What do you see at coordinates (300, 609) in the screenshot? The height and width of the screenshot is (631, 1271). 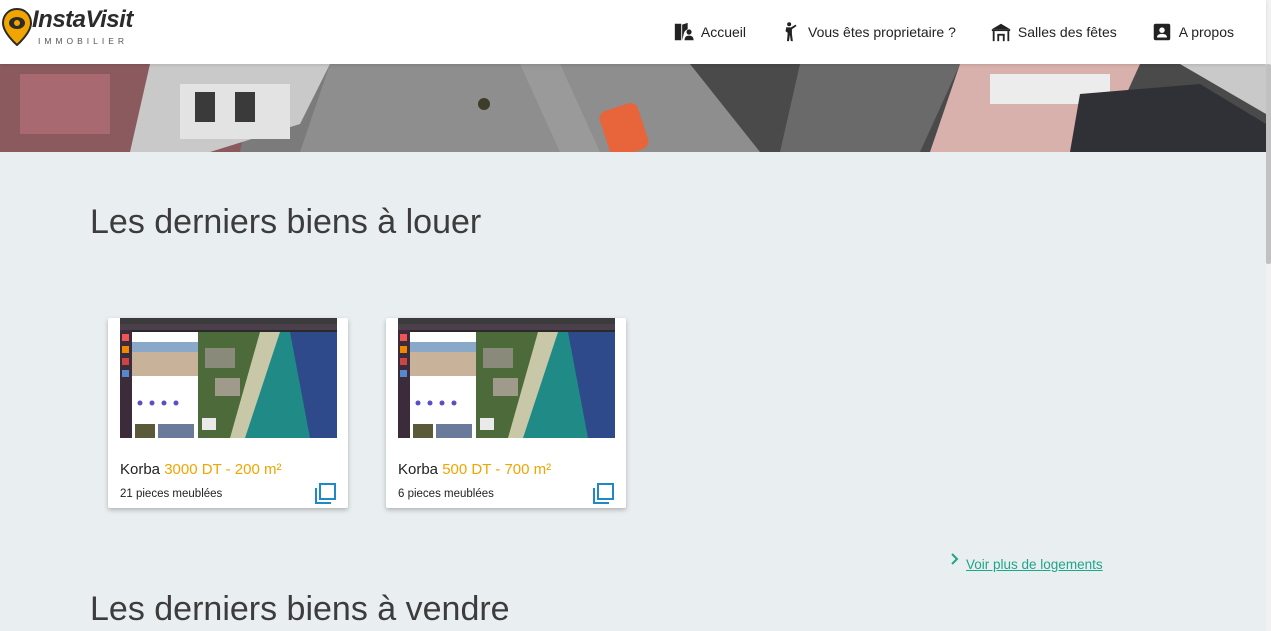 I see `sale-section-title: Les derniers biens à vendre` at bounding box center [300, 609].